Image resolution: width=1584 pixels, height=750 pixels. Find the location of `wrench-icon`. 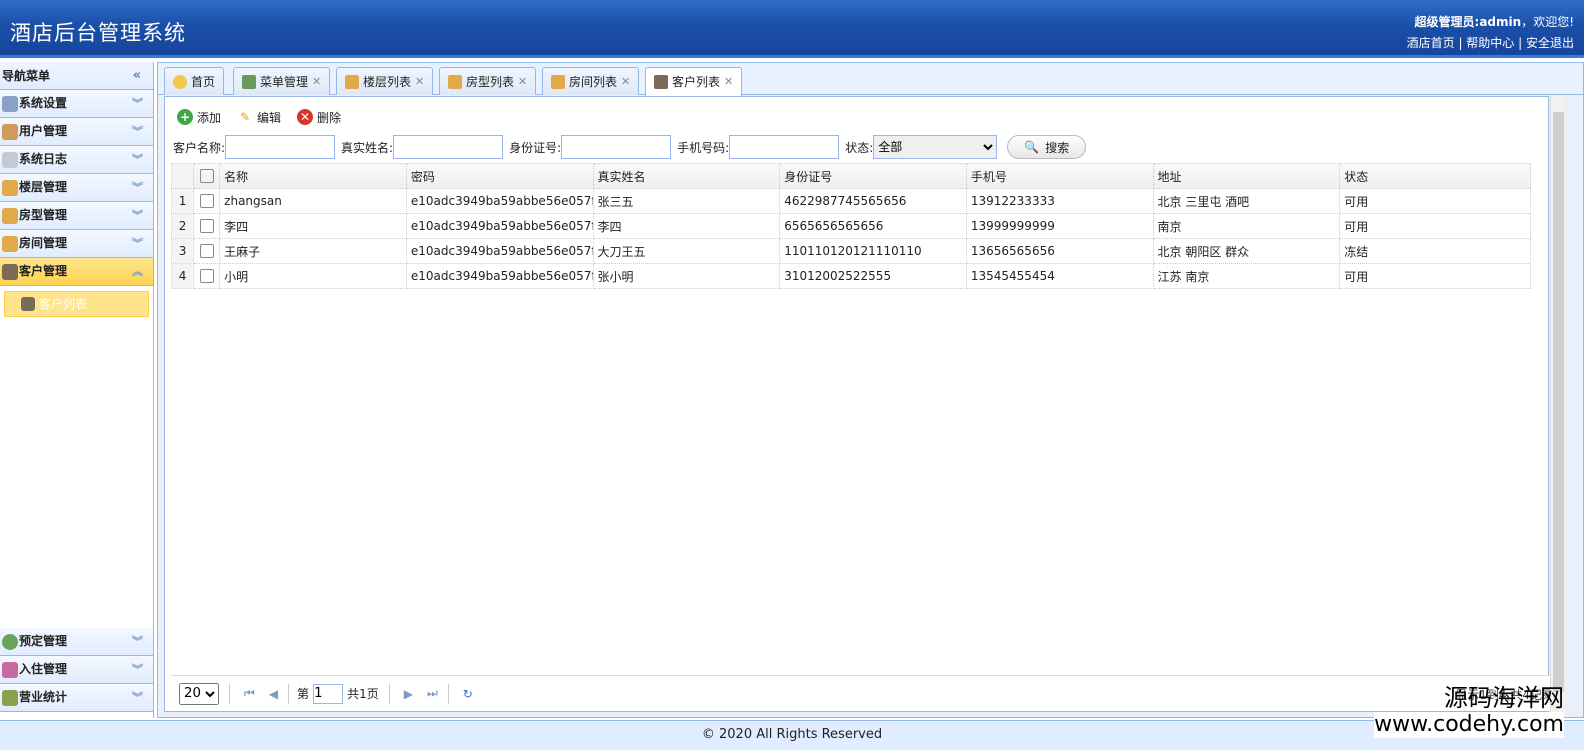

wrench-icon is located at coordinates (10, 103).